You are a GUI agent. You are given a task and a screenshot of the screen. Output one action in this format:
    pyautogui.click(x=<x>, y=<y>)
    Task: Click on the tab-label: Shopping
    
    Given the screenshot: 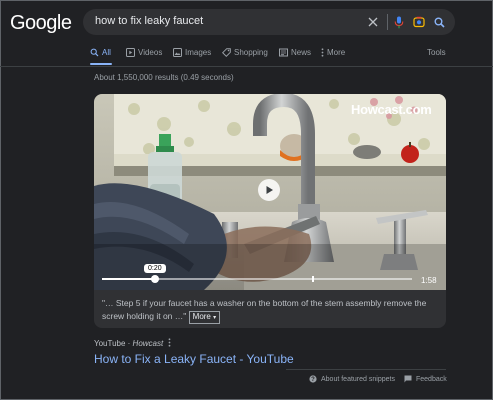 What is the action you would take?
    pyautogui.click(x=251, y=52)
    